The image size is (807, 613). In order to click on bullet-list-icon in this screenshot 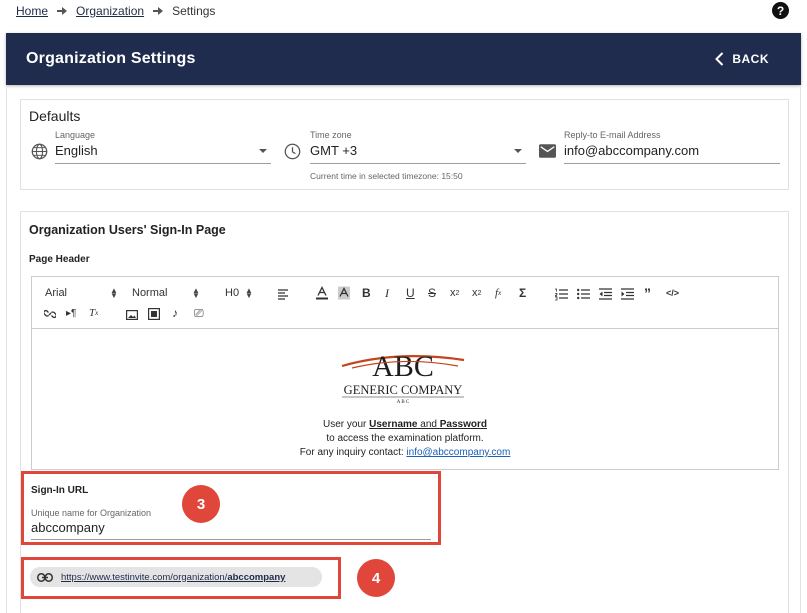, I will do `click(583, 294)`.